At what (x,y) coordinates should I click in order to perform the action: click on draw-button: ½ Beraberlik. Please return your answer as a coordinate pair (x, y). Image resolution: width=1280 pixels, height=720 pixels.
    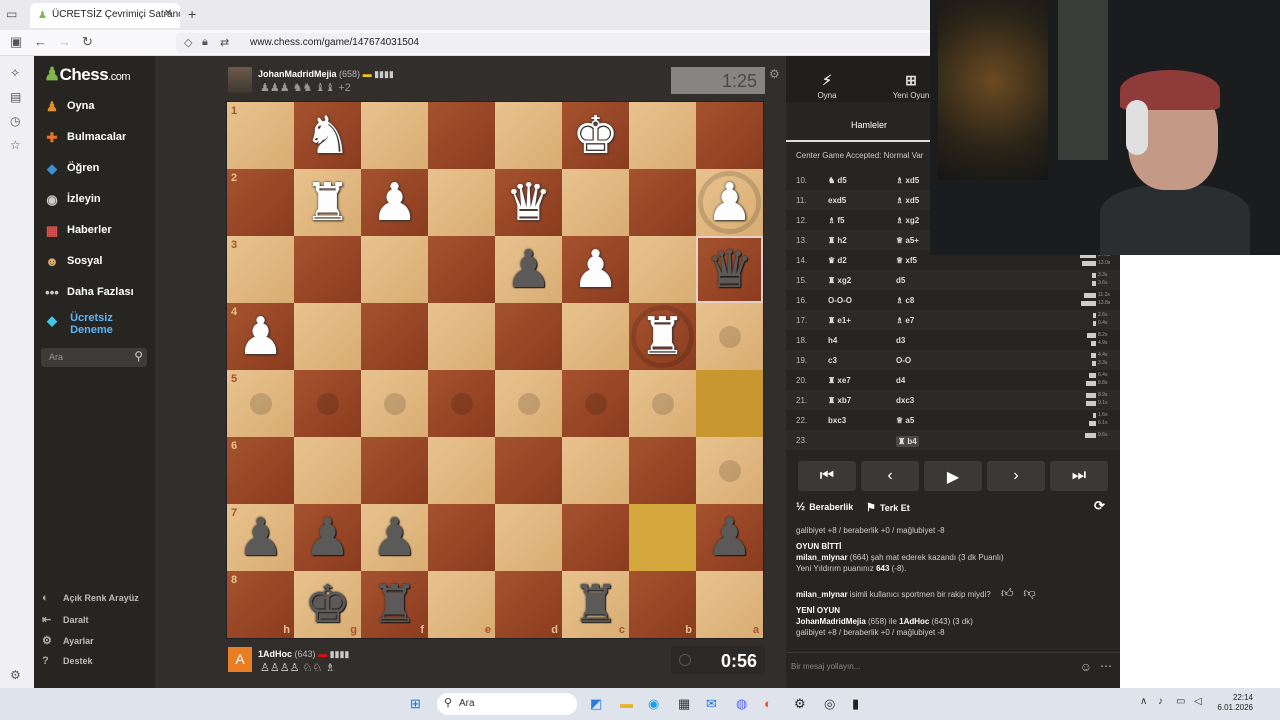
    Looking at the image, I should click on (824, 507).